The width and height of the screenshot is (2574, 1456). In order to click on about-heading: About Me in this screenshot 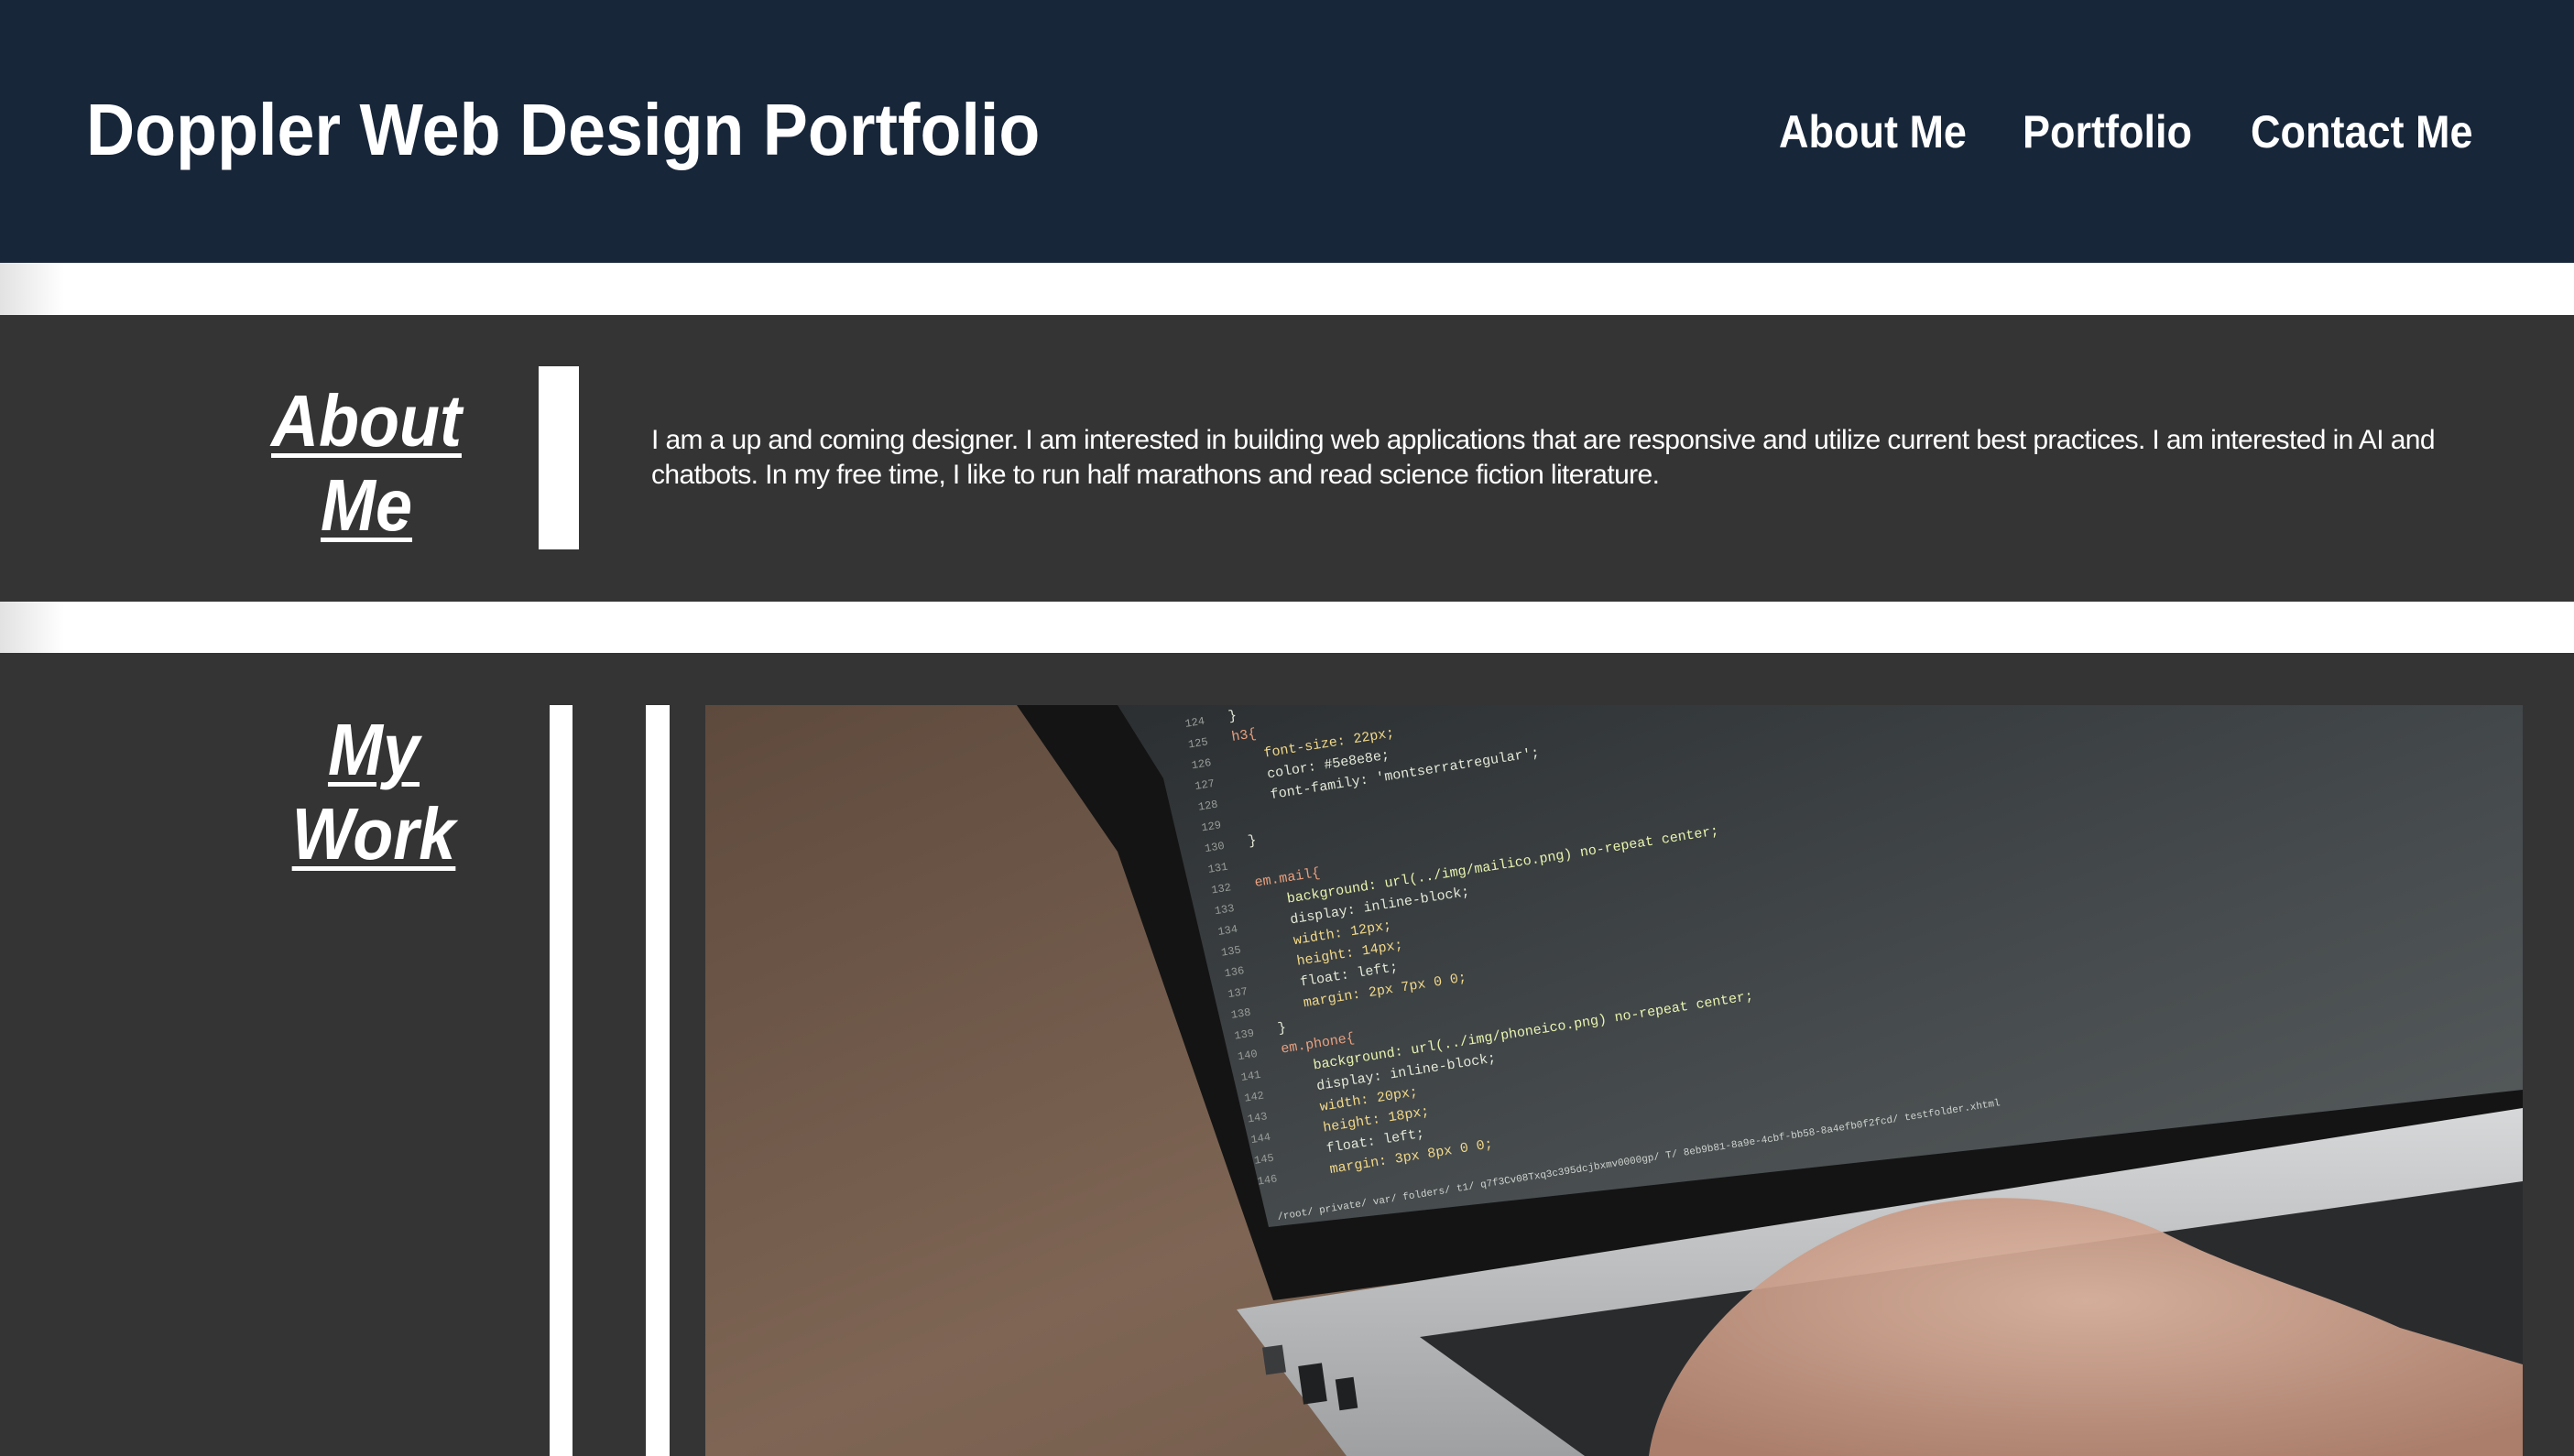, I will do `click(367, 463)`.